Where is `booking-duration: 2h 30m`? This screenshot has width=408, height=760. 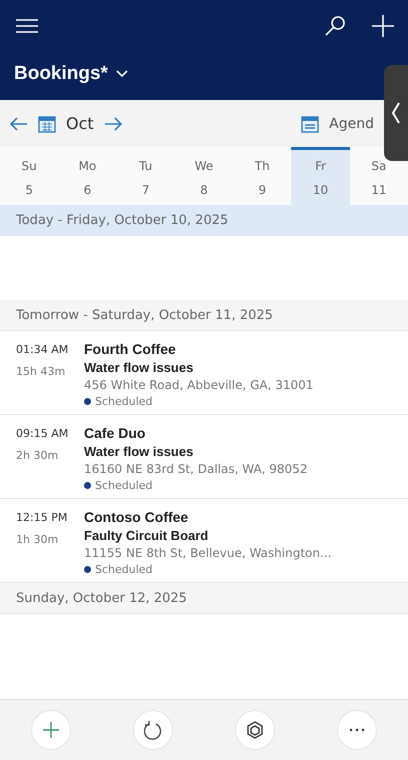
booking-duration: 2h 30m is located at coordinates (38, 455).